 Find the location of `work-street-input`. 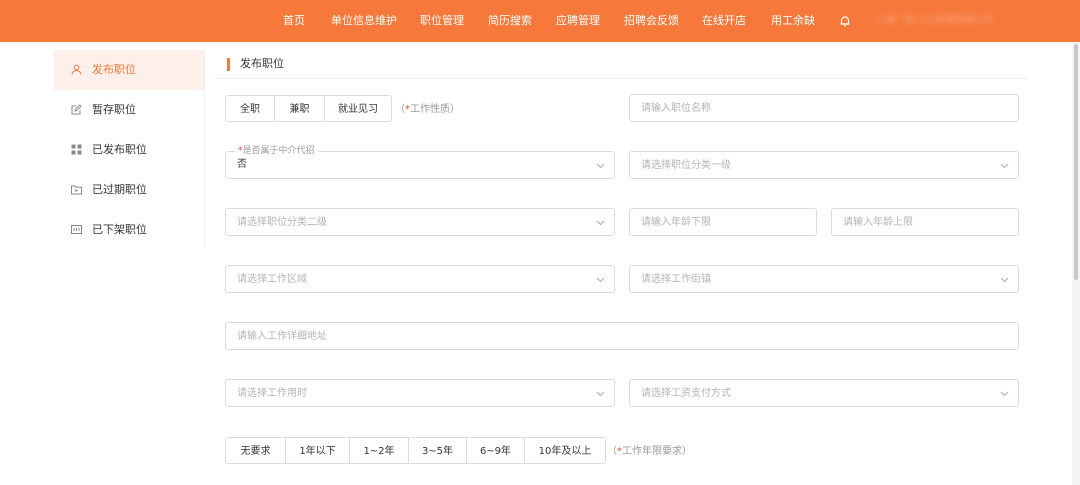

work-street-input is located at coordinates (817, 279).